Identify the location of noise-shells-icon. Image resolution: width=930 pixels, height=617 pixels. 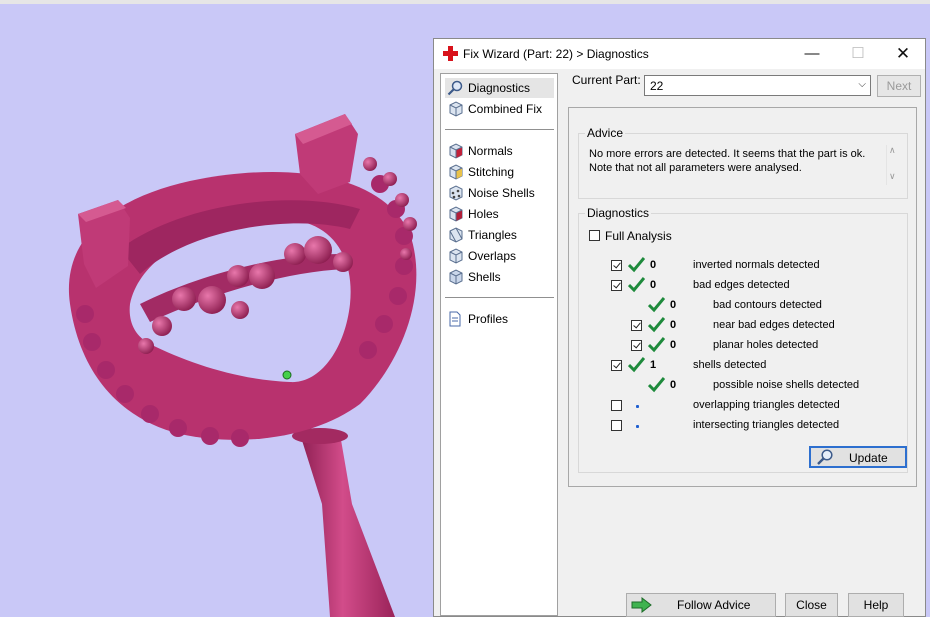
(456, 193).